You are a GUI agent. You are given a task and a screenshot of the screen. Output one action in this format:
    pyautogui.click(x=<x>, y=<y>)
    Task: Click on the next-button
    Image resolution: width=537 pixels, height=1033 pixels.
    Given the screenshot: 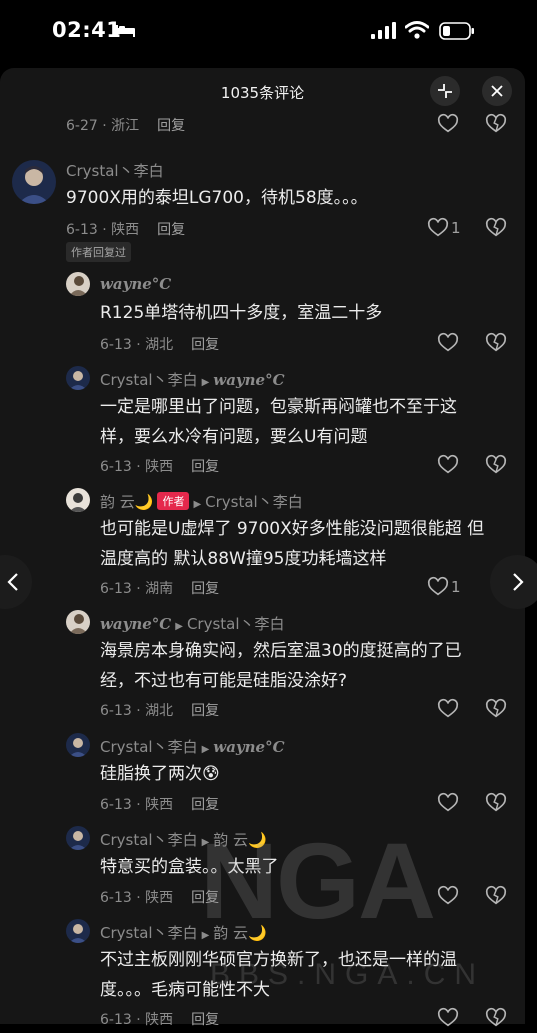 What is the action you would take?
    pyautogui.click(x=513, y=582)
    